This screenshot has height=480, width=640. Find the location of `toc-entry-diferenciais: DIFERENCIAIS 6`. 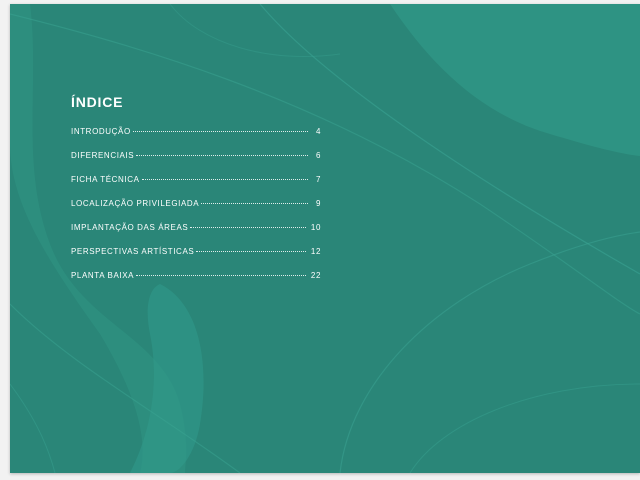

toc-entry-diferenciais: DIFERENCIAIS 6 is located at coordinates (196, 163).